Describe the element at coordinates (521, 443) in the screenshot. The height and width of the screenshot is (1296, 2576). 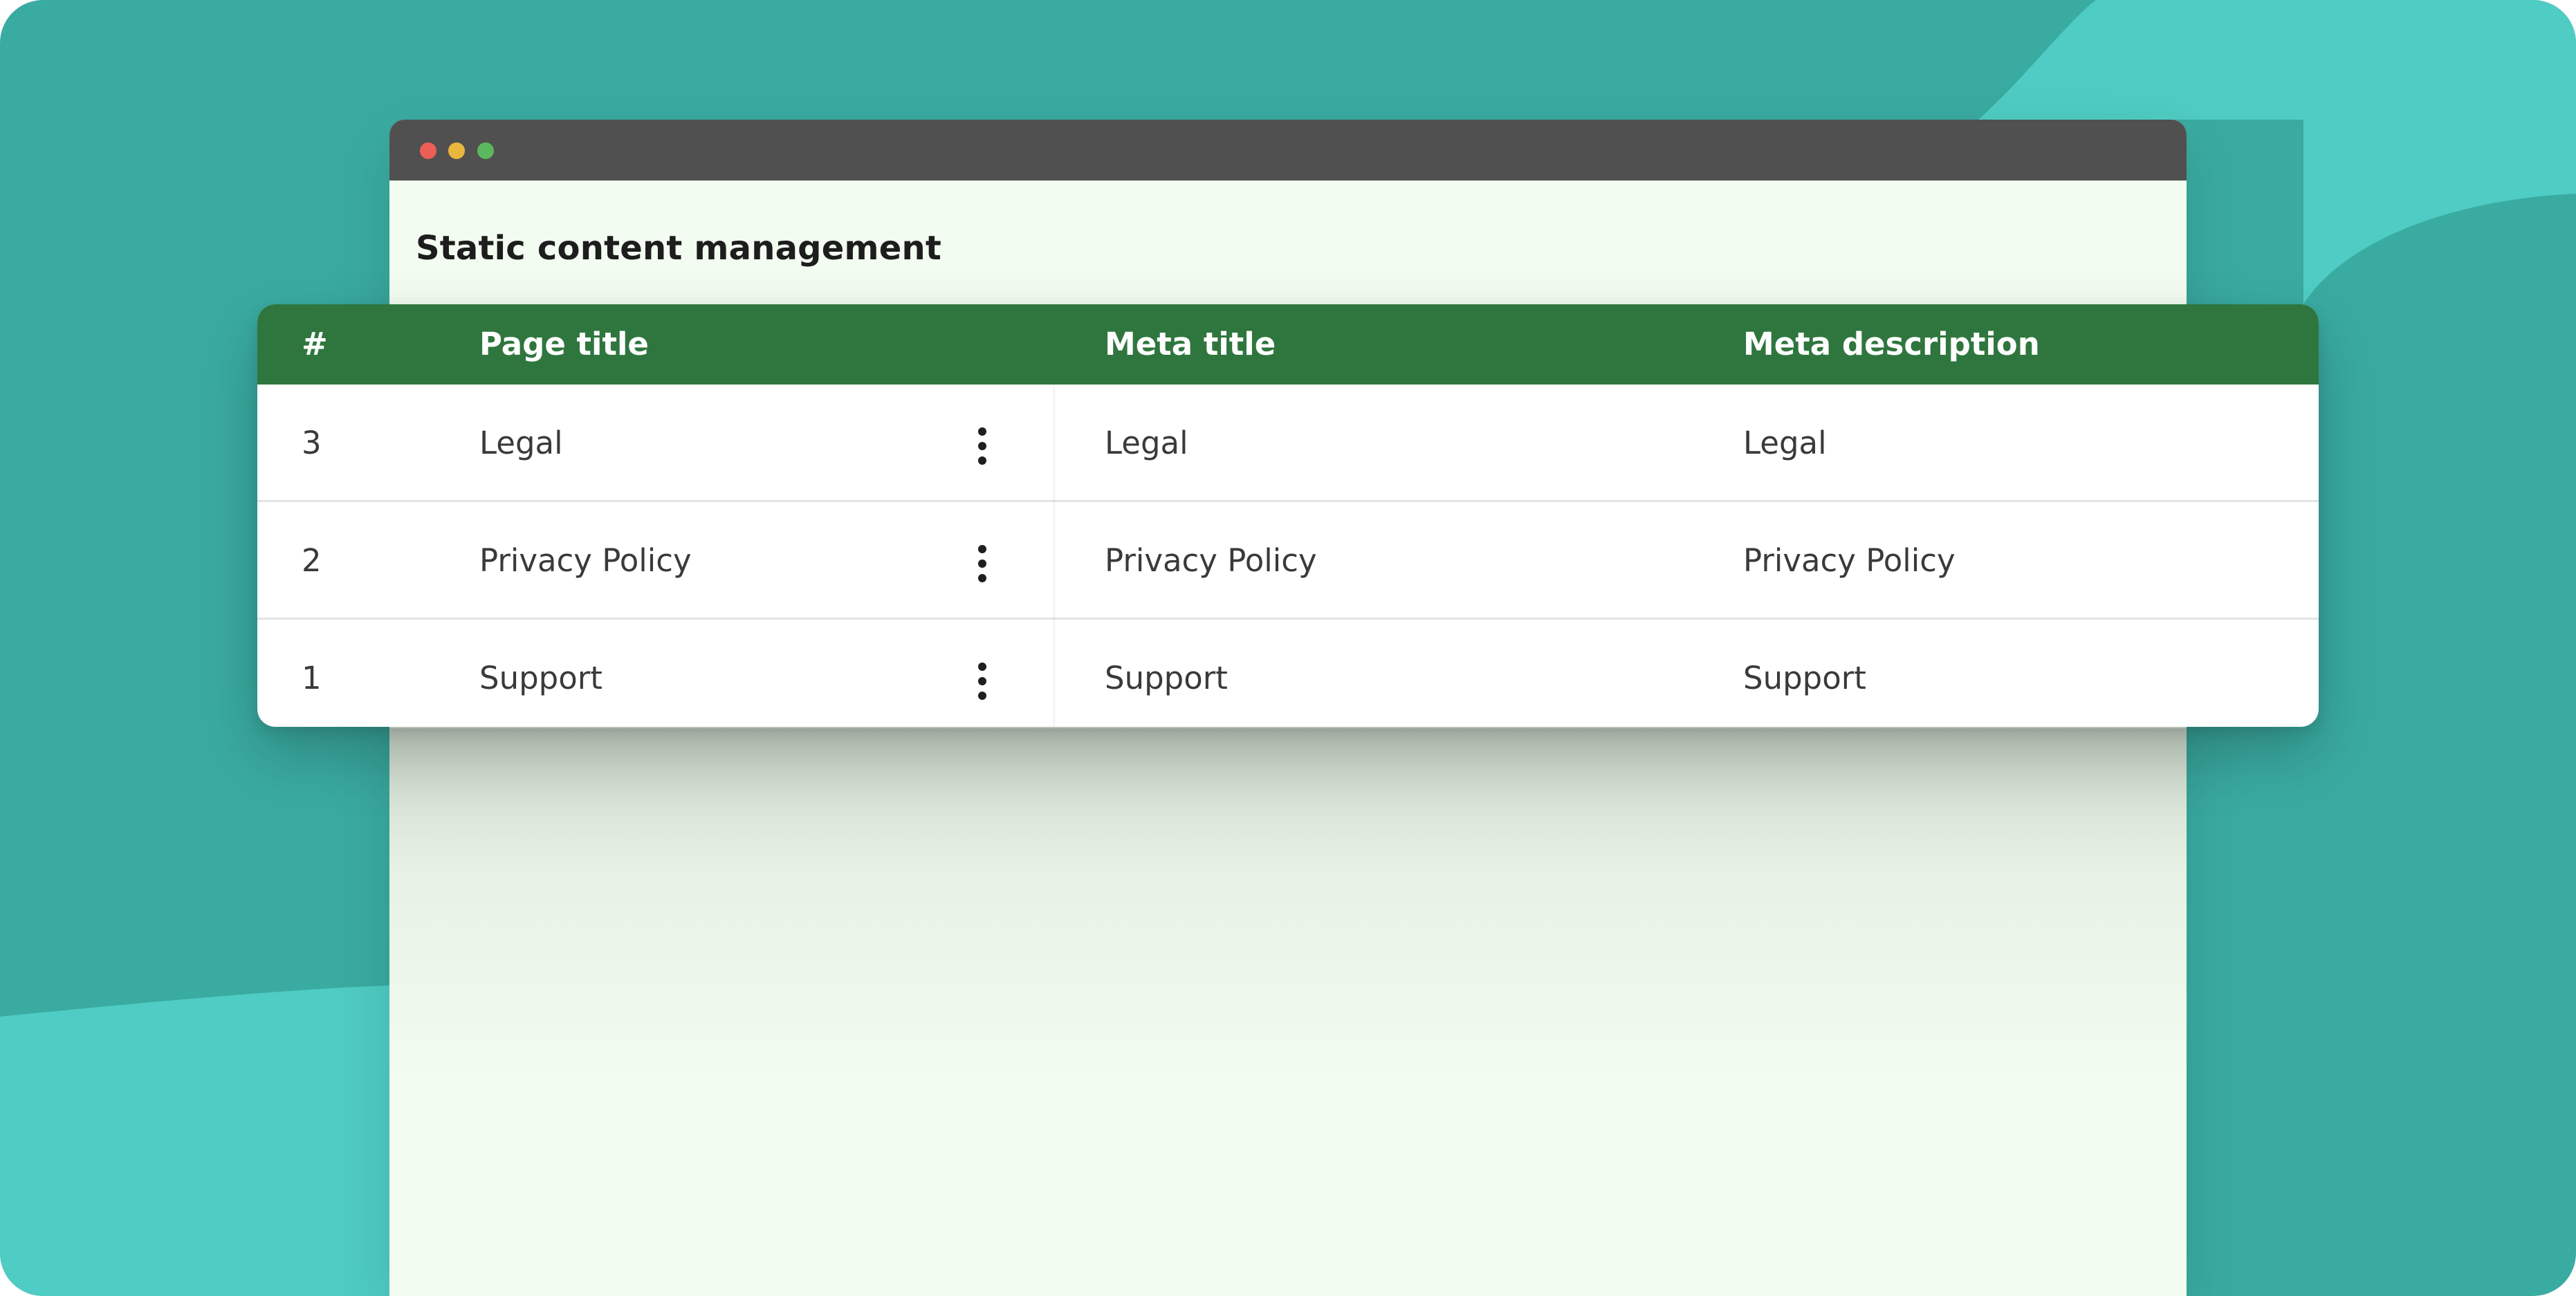
I see `cell-page-title: Legal` at that location.